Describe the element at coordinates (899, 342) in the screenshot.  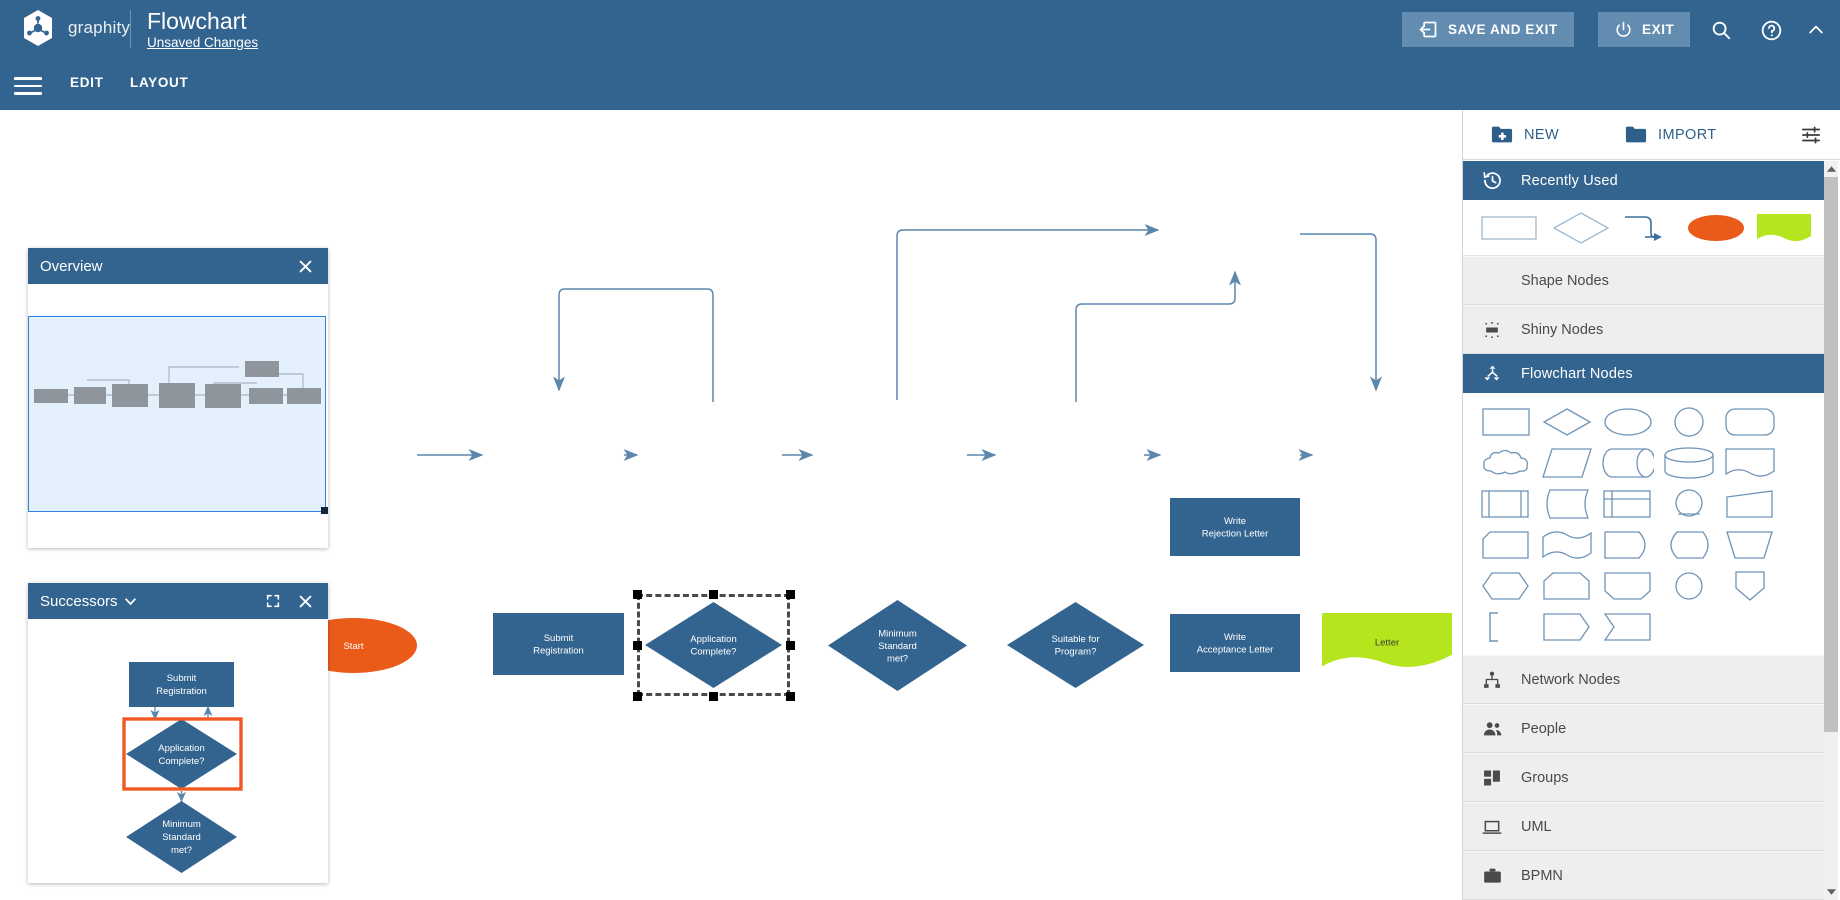
I see `flowchart-edges` at that location.